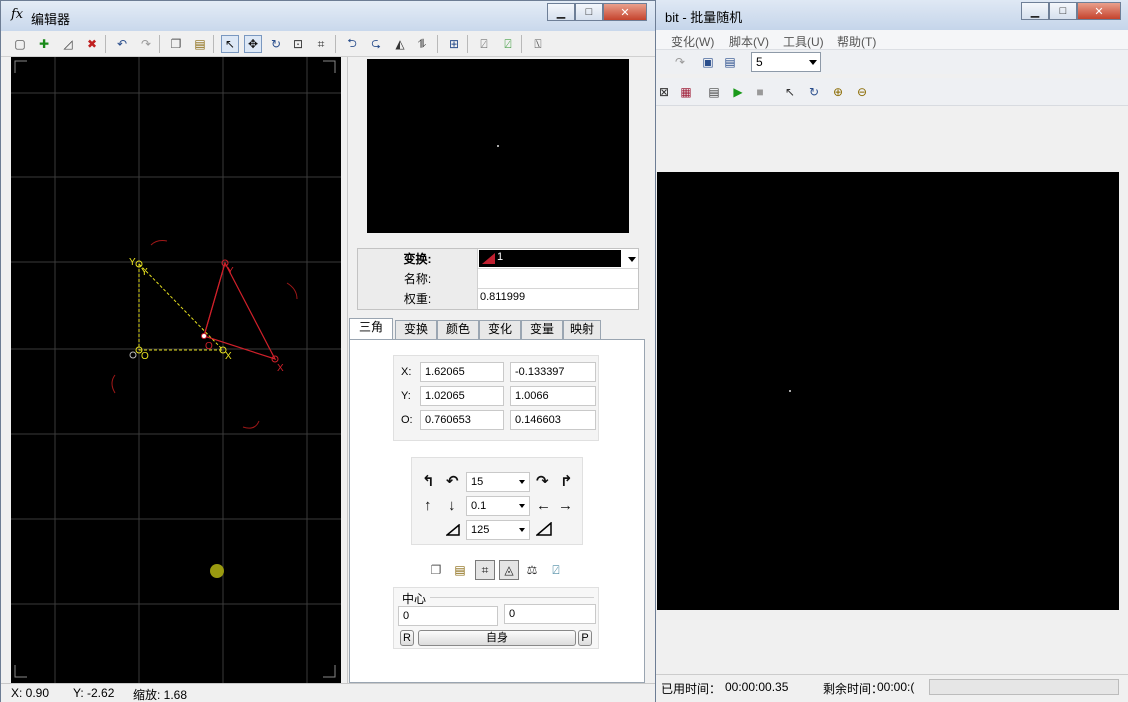 The width and height of the screenshot is (1128, 702). Describe the element at coordinates (498, 279) in the screenshot. I see `name-row: 名称:` at that location.